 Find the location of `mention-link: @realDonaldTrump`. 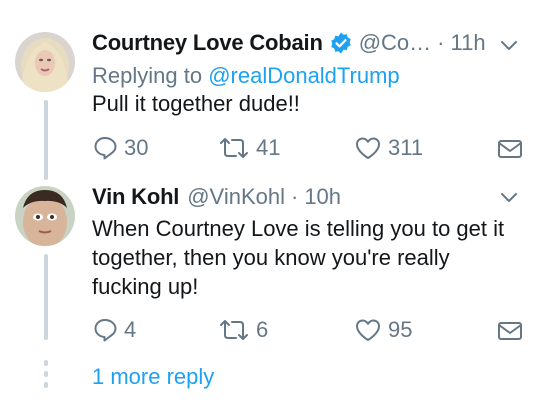

mention-link: @realDonaldTrump is located at coordinates (303, 75).